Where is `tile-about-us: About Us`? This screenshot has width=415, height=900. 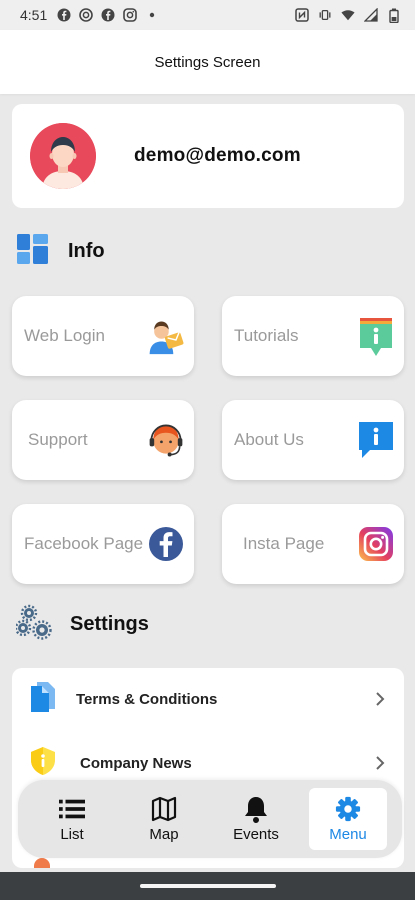 tile-about-us: About Us is located at coordinates (313, 440).